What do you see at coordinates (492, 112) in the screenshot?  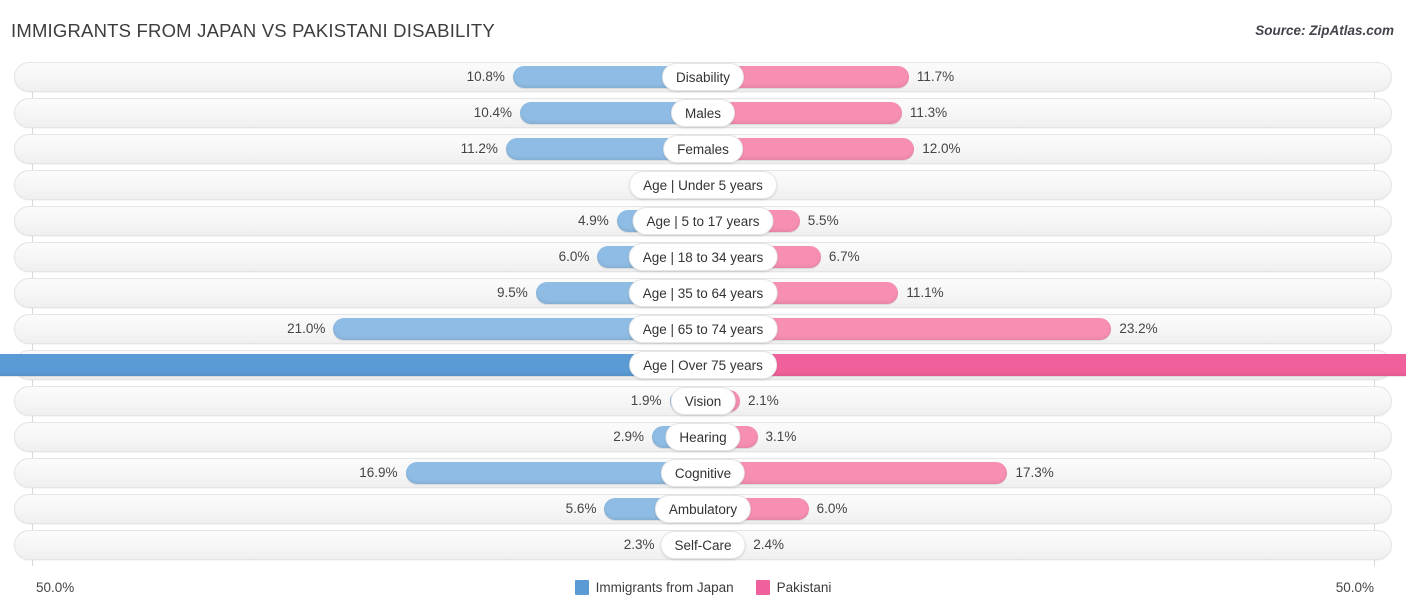 I see `value-label-left: 10.4%` at bounding box center [492, 112].